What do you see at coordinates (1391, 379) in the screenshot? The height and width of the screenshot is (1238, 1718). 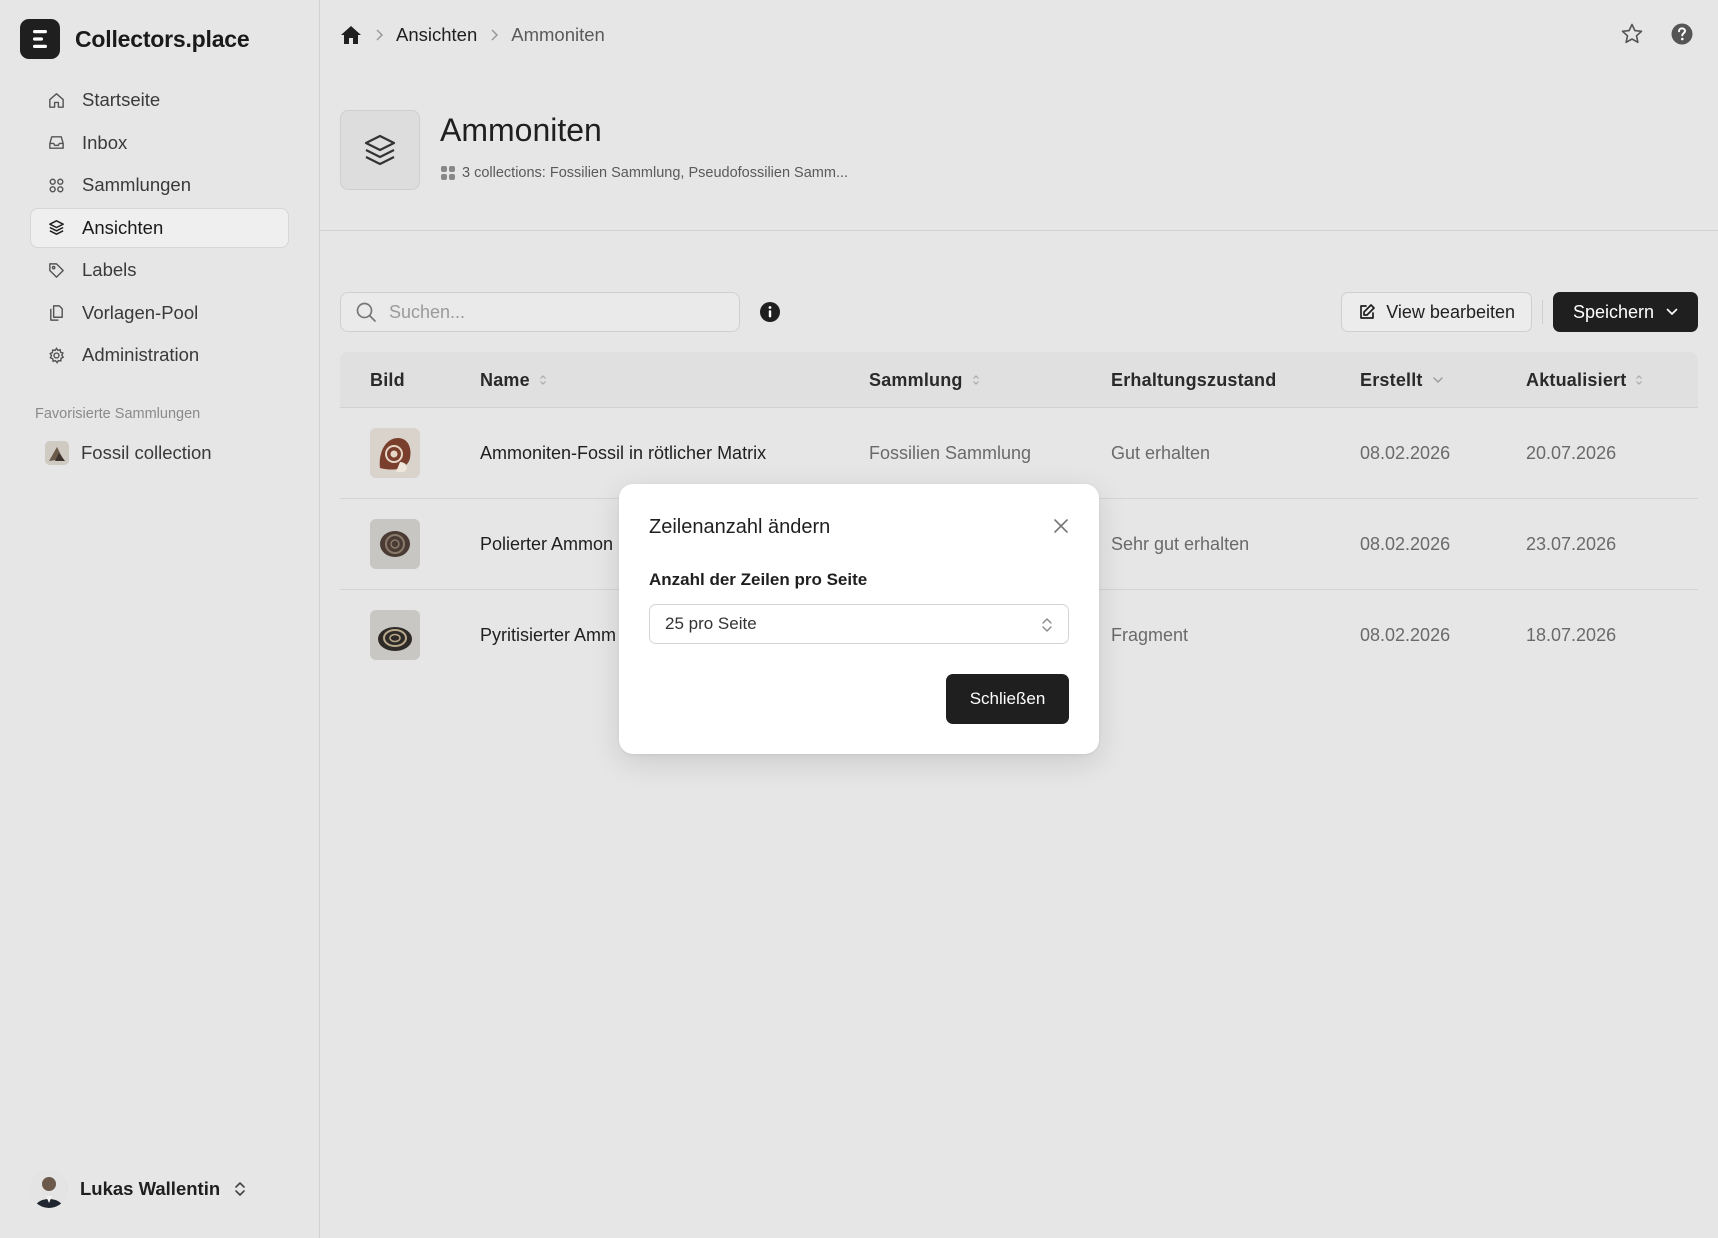 I see `column-label: Erstellt` at bounding box center [1391, 379].